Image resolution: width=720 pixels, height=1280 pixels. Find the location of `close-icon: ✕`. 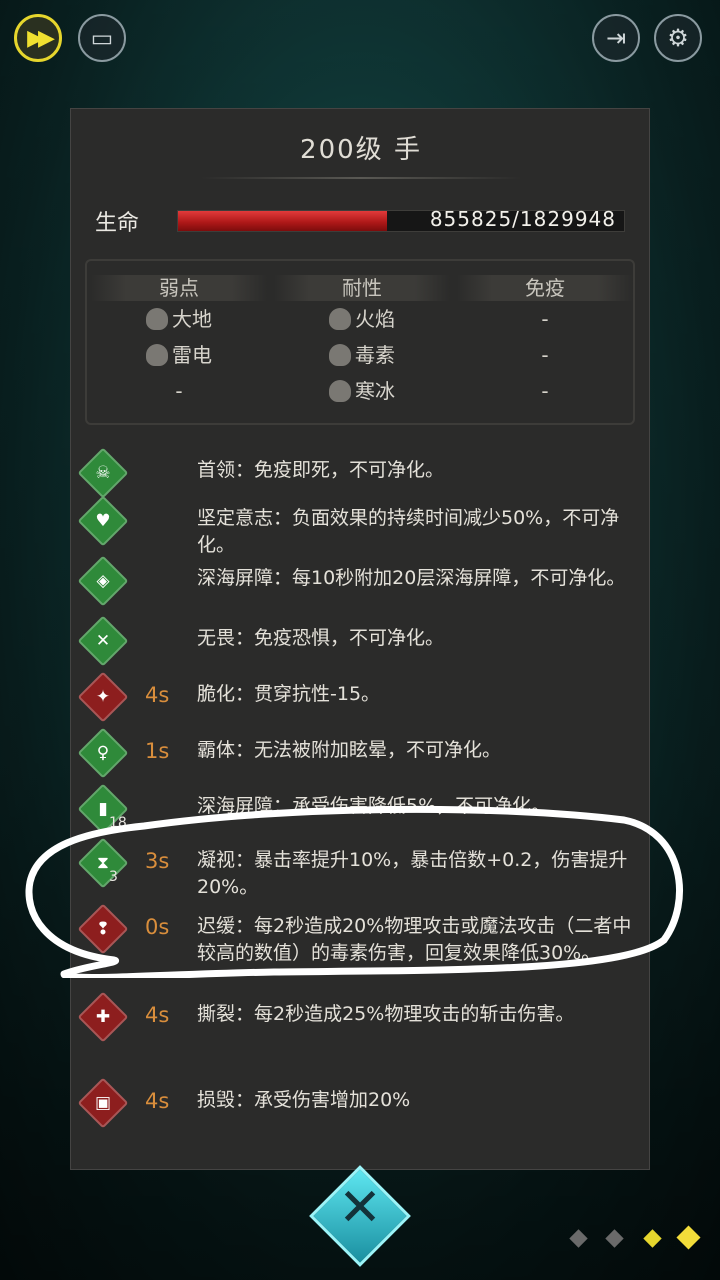

close-icon: ✕ is located at coordinates (360, 1208).